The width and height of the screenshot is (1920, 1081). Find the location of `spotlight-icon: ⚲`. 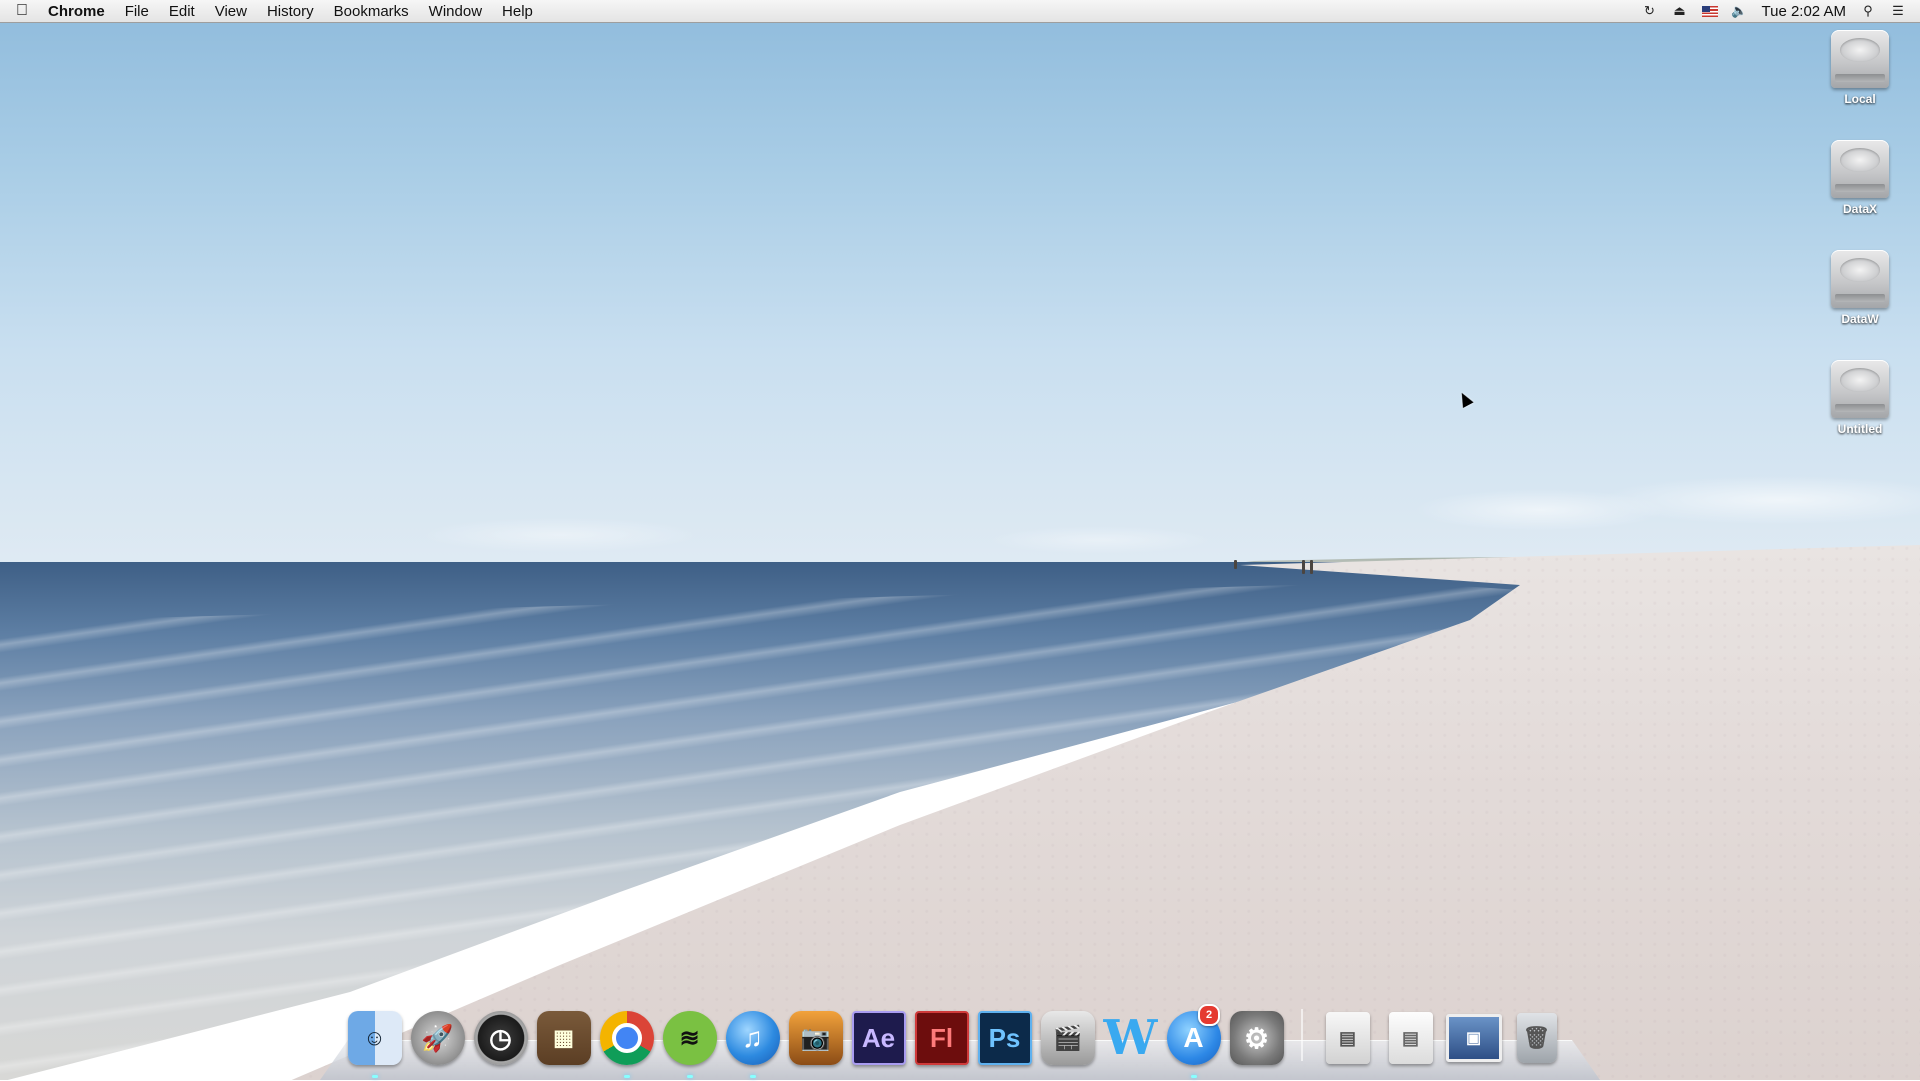

spotlight-icon: ⚲ is located at coordinates (1868, 11).